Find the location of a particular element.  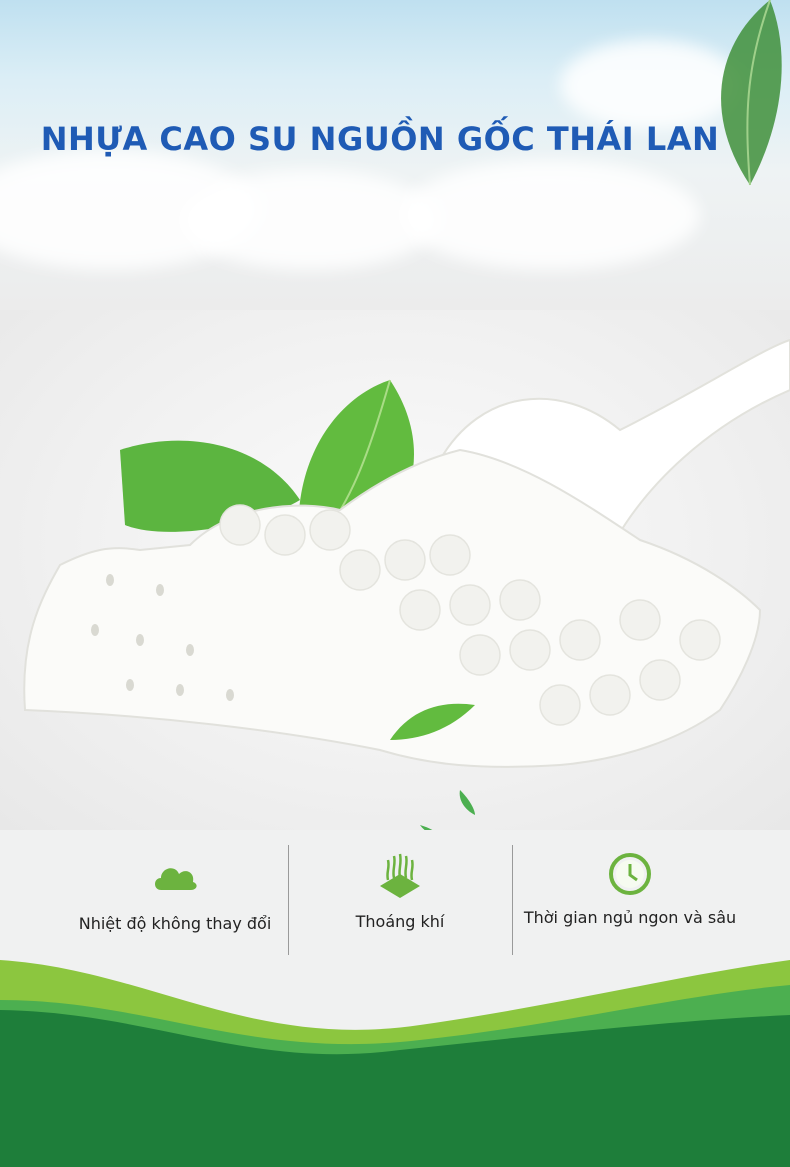

feature-label: Thời gian ngủ ngon và sâu is located at coordinates (630, 917).